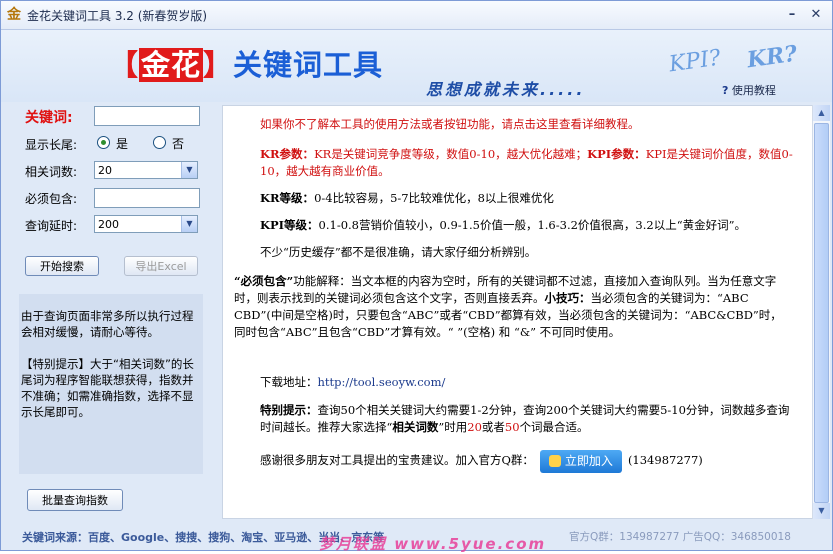 The width and height of the screenshot is (833, 554). What do you see at coordinates (451, 154) in the screenshot?
I see `kr-param-text: KR是关键词竞争度等级，数值0-10，越大优化越难；` at bounding box center [451, 154].